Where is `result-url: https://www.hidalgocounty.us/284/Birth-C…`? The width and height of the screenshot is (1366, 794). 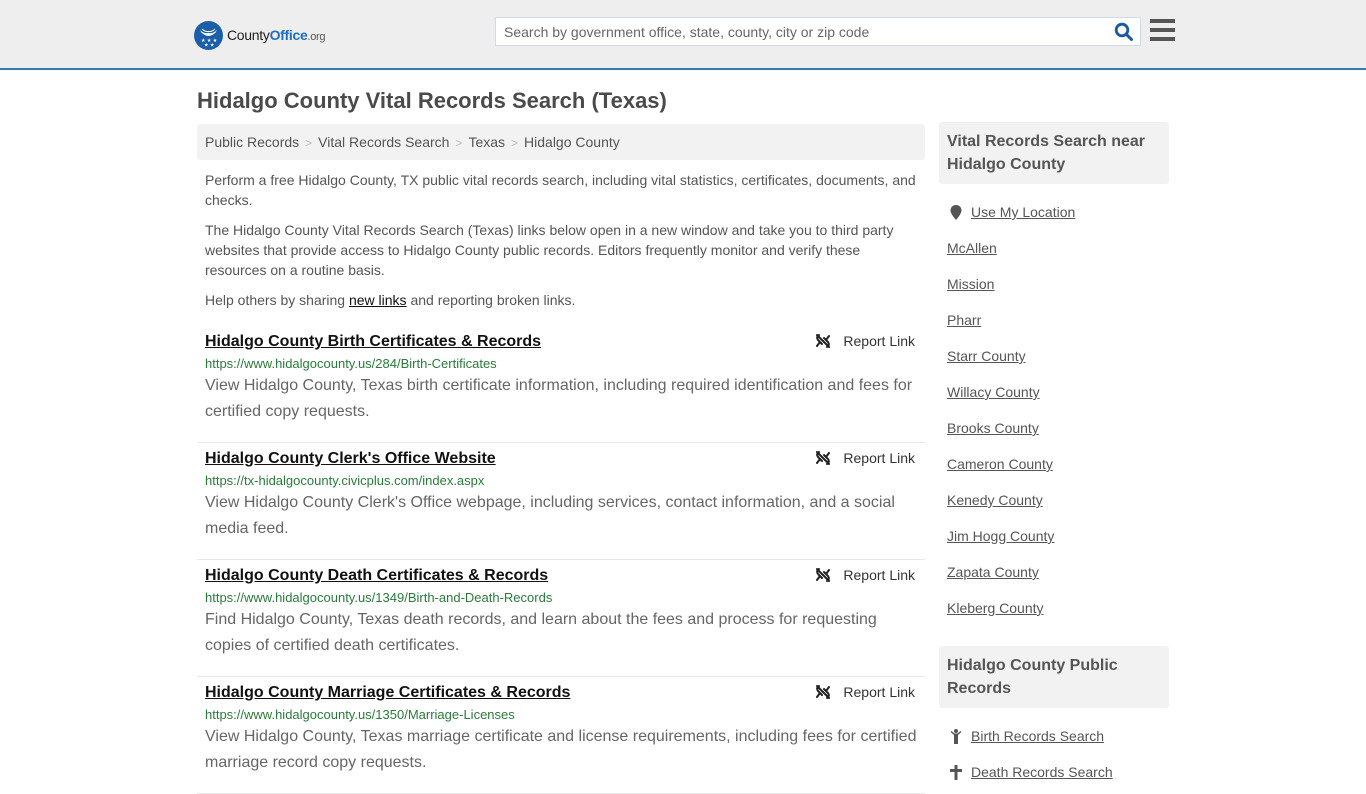
result-url: https://www.hidalgocounty.us/284/Birth-C… is located at coordinates (351, 363).